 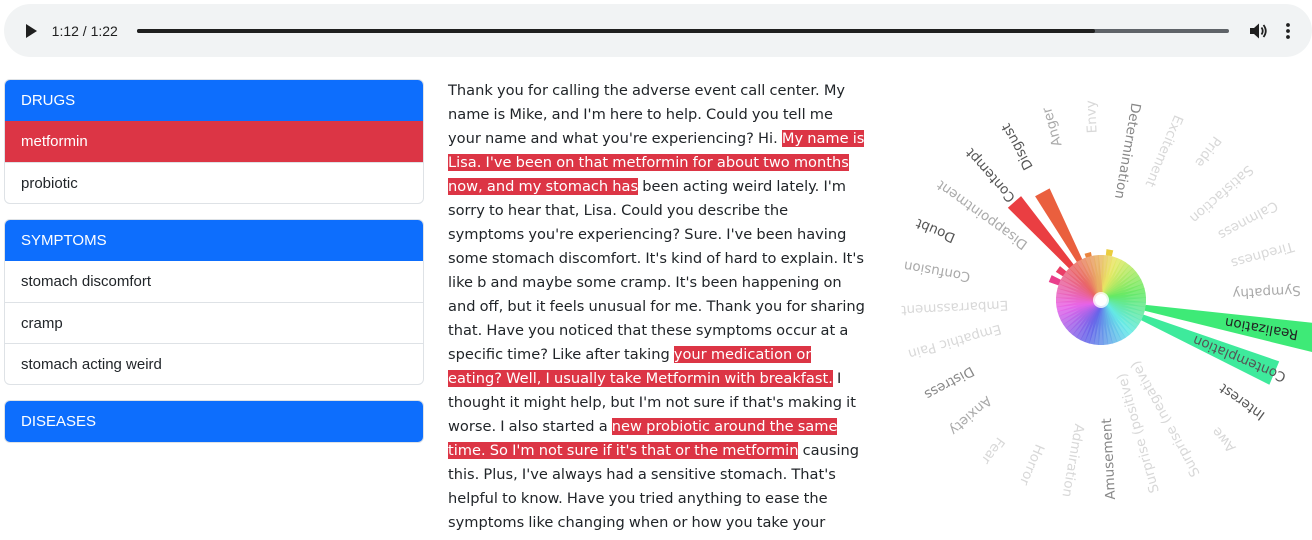 I want to click on time-display: 1:12 / 1:22, so click(x=84, y=30).